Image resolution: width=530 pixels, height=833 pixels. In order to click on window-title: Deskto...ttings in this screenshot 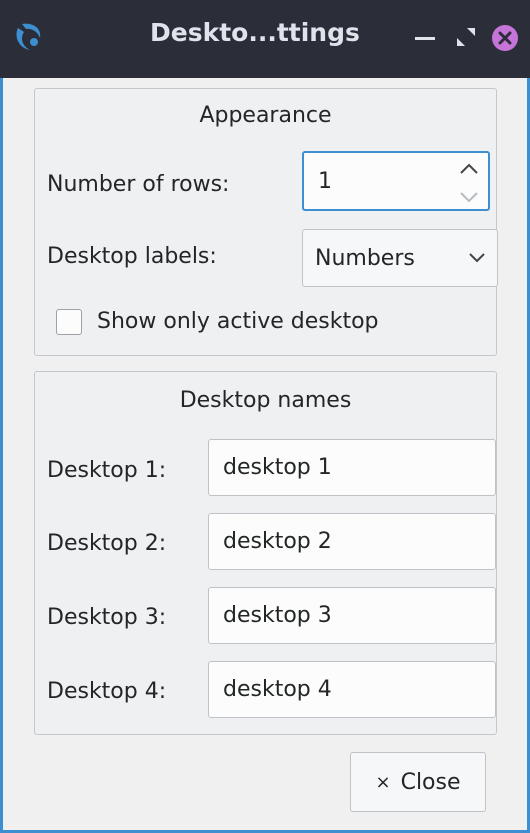, I will do `click(255, 32)`.